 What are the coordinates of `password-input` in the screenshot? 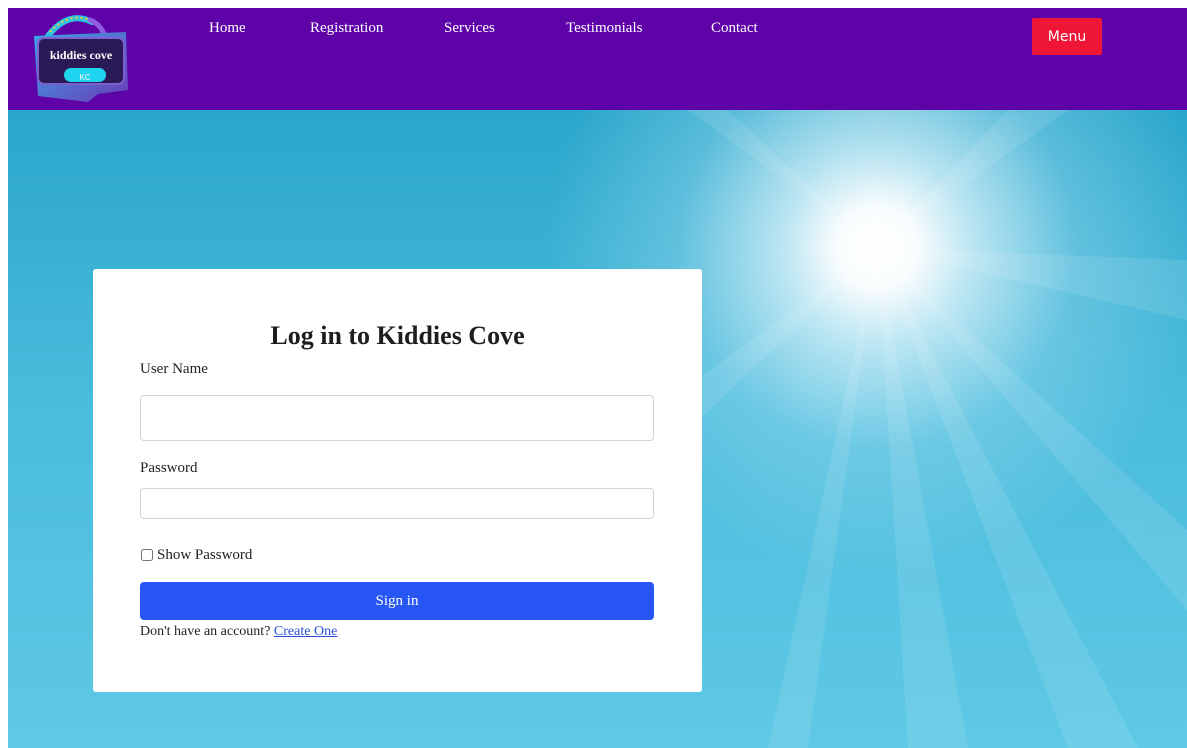 It's located at (397, 503).